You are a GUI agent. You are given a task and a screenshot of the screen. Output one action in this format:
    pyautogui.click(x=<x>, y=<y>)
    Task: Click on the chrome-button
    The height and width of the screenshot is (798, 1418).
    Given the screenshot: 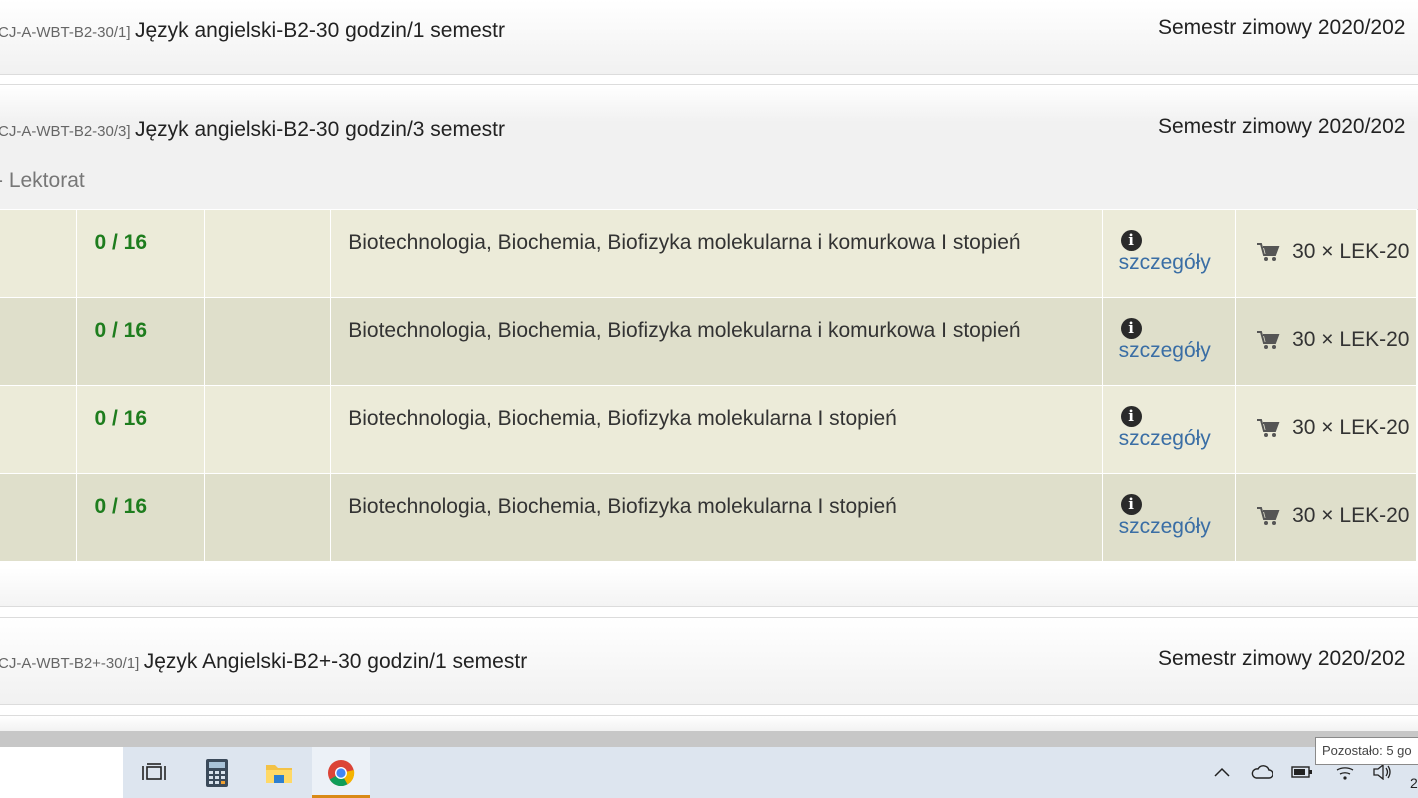 What is the action you would take?
    pyautogui.click(x=341, y=772)
    